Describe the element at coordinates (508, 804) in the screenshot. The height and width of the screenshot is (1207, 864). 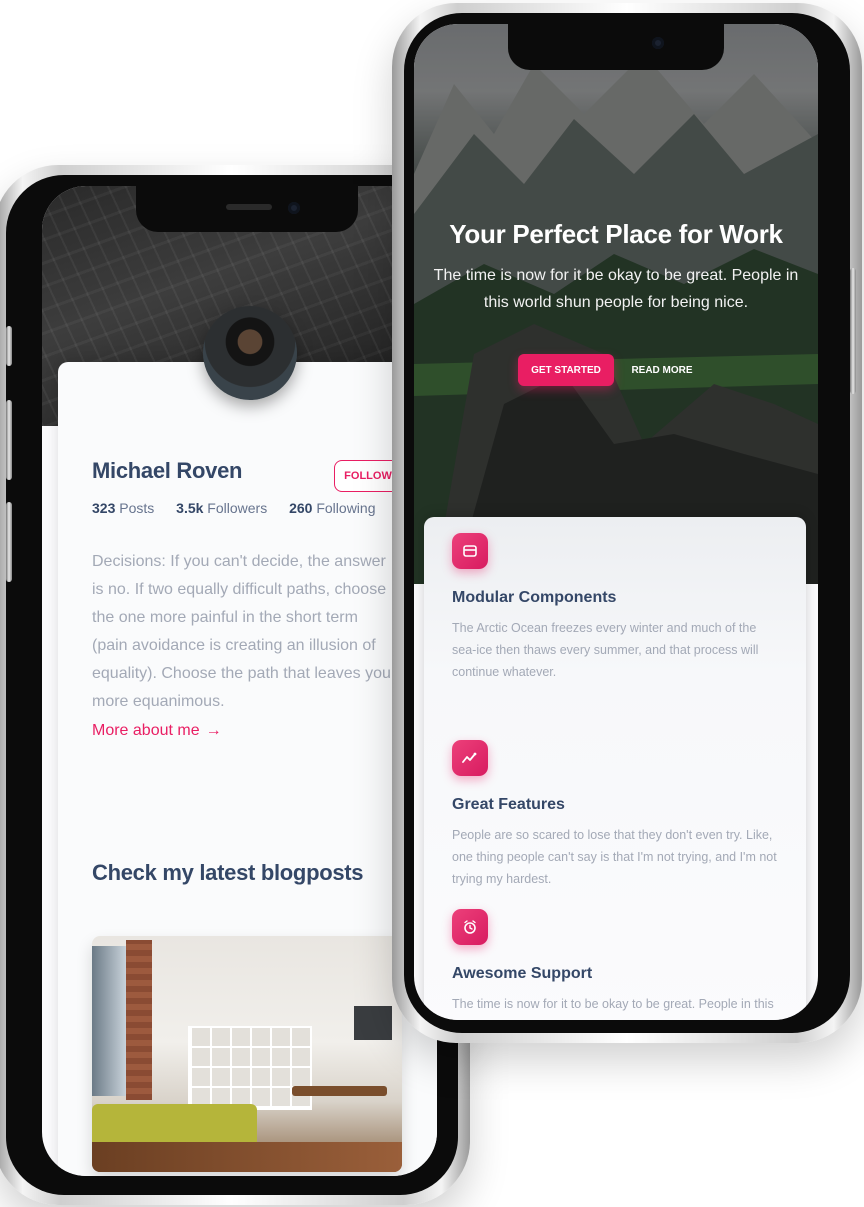
I see `feature-title: Great Features` at that location.